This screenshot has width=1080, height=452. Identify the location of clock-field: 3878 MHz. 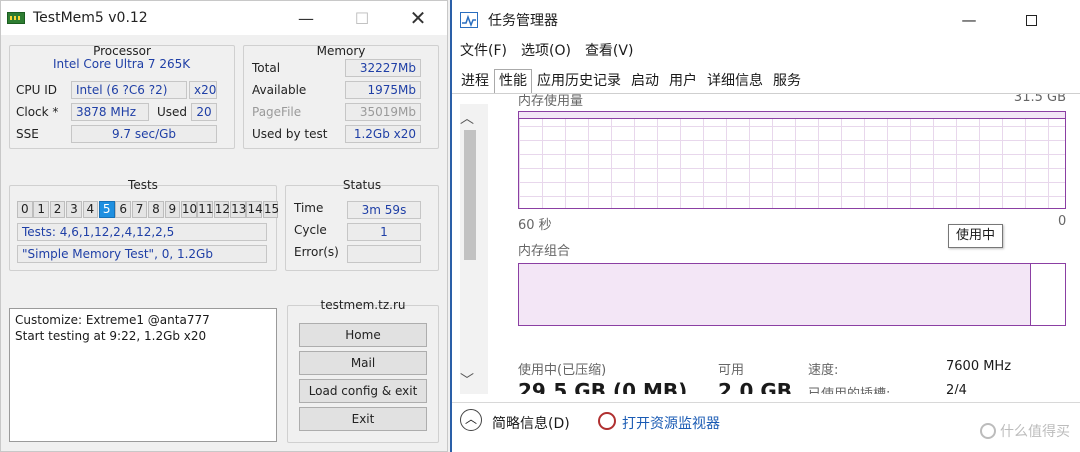
(110, 112).